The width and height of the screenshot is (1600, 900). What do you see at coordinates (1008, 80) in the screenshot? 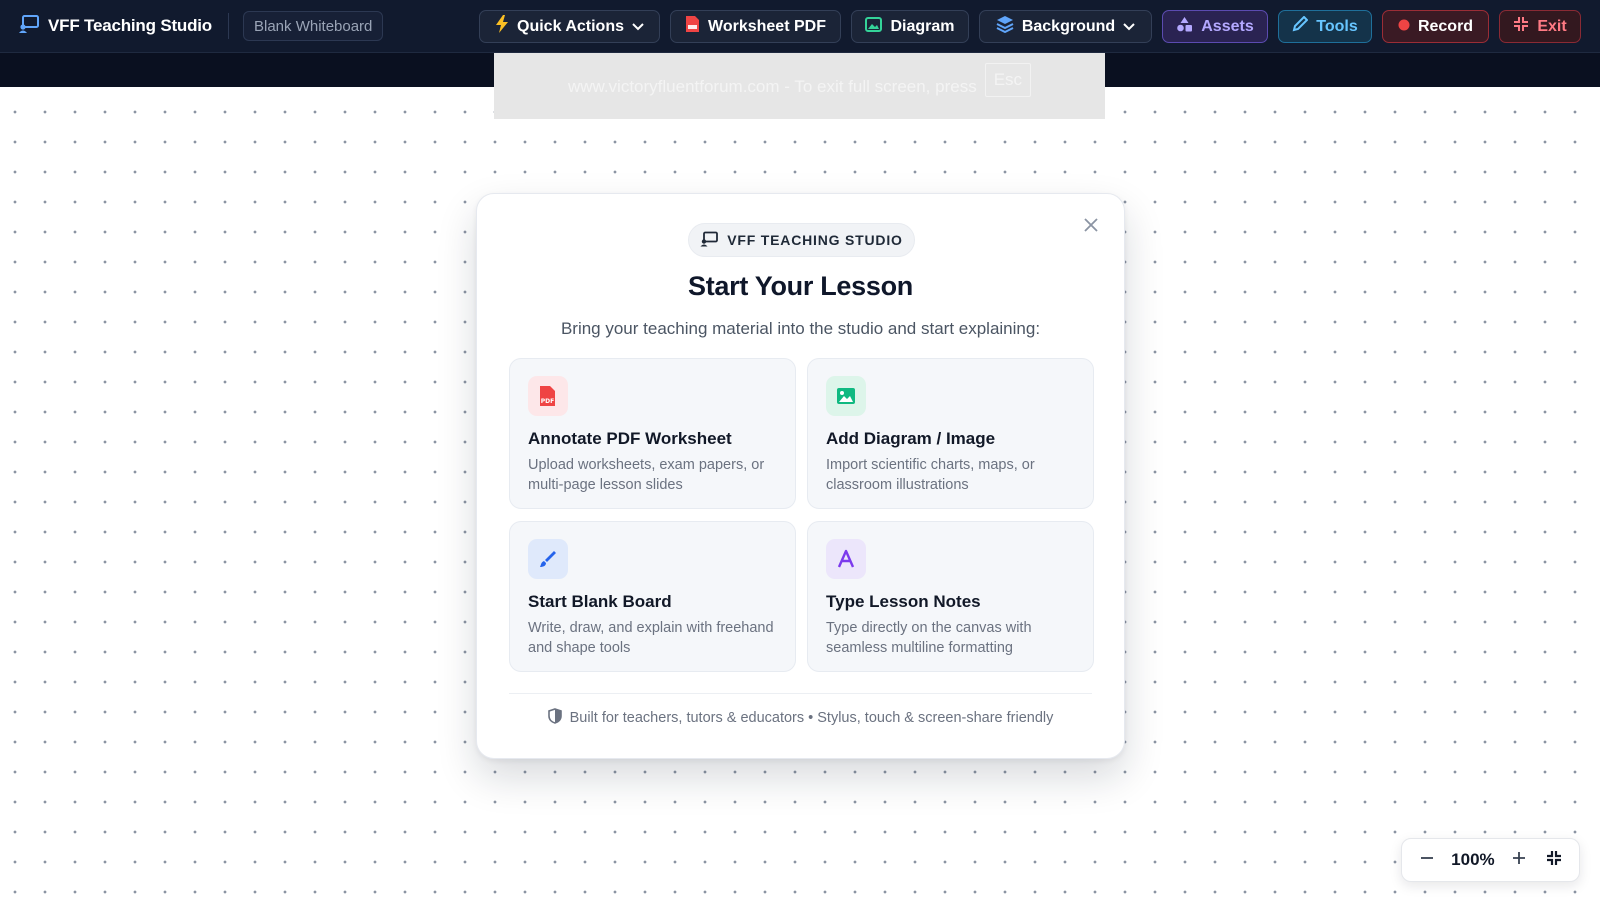
I see `esc-key-hint: Esc` at bounding box center [1008, 80].